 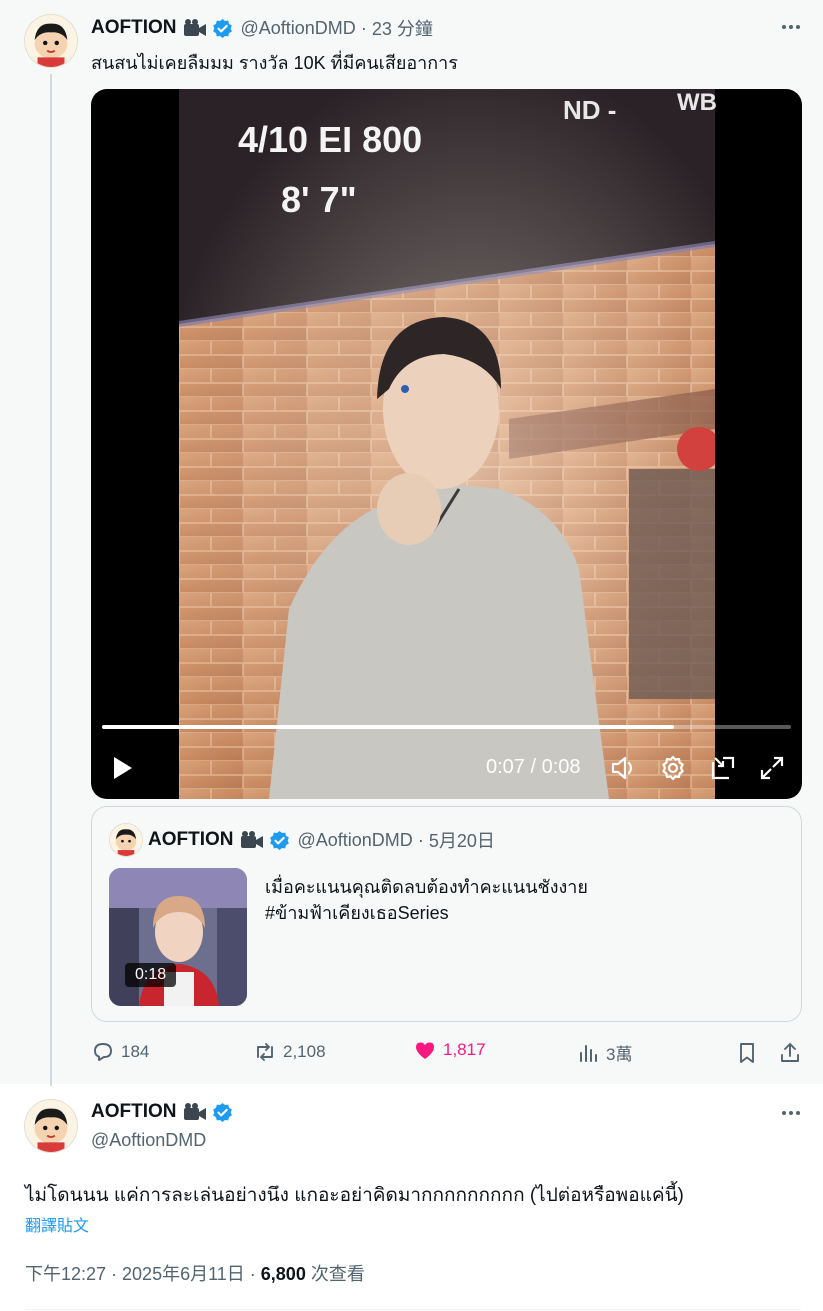 What do you see at coordinates (402, 28) in the screenshot?
I see `parent-time: 23 分鐘` at bounding box center [402, 28].